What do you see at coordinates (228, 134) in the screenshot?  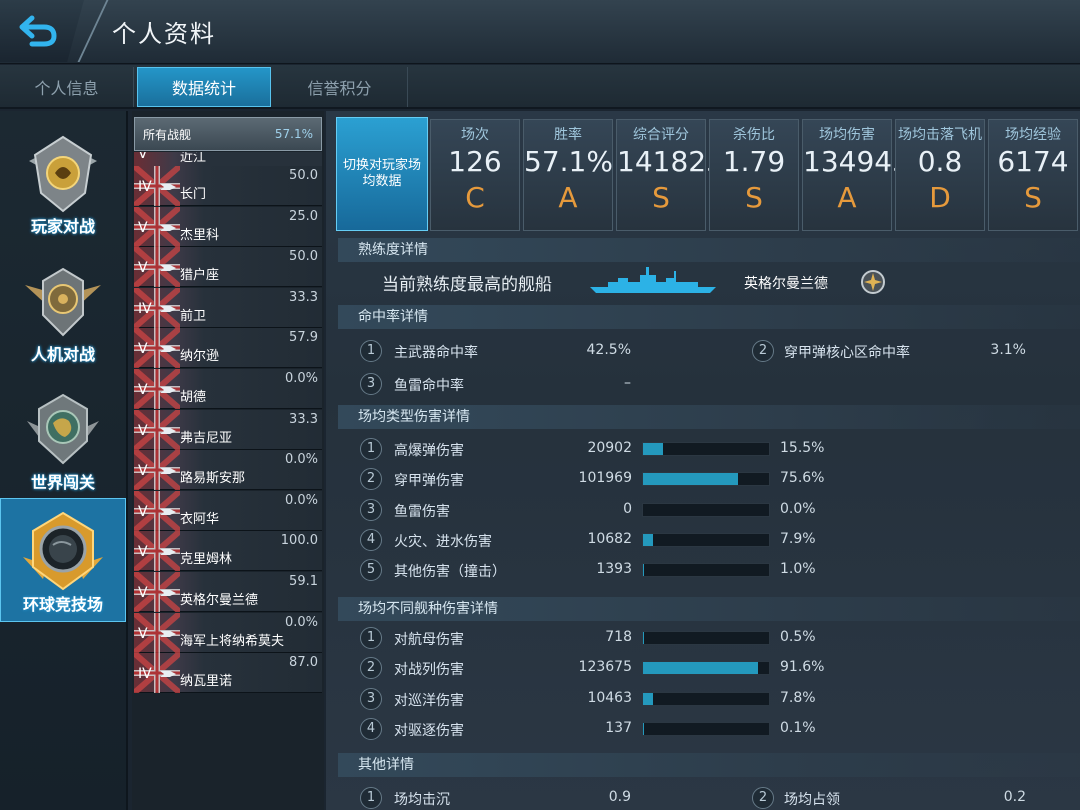 I see `all-ships-row: 所有战舰 57.1%` at bounding box center [228, 134].